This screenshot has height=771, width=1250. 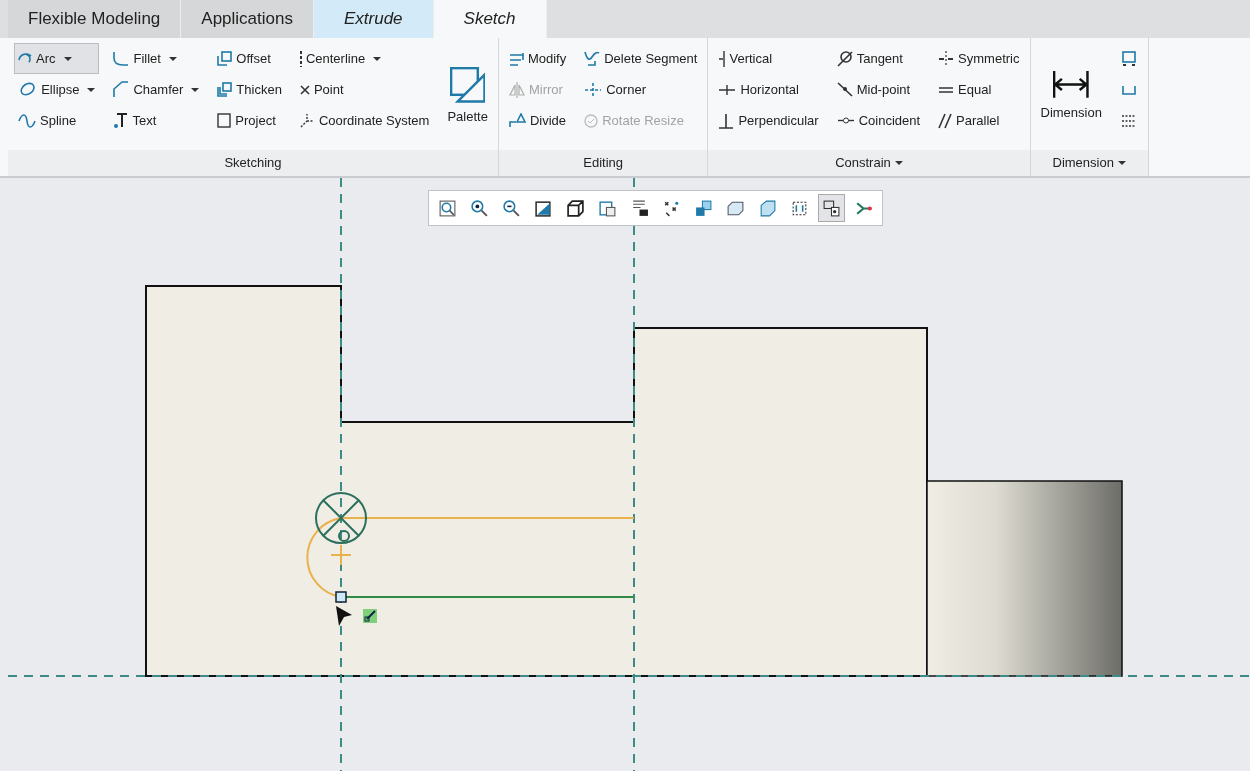 What do you see at coordinates (341, 518) in the screenshot?
I see `snap-target-icon` at bounding box center [341, 518].